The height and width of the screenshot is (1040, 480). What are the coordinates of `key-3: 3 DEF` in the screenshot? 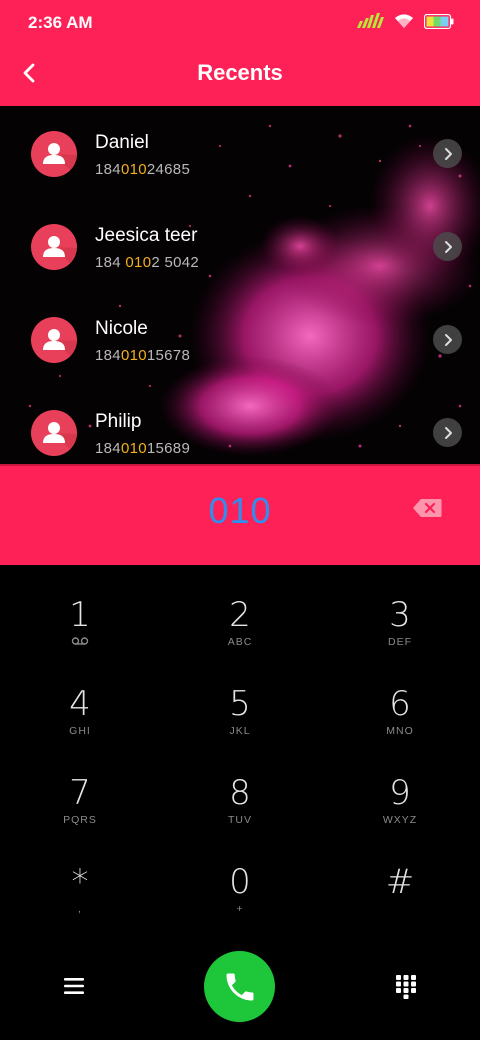 It's located at (400, 635).